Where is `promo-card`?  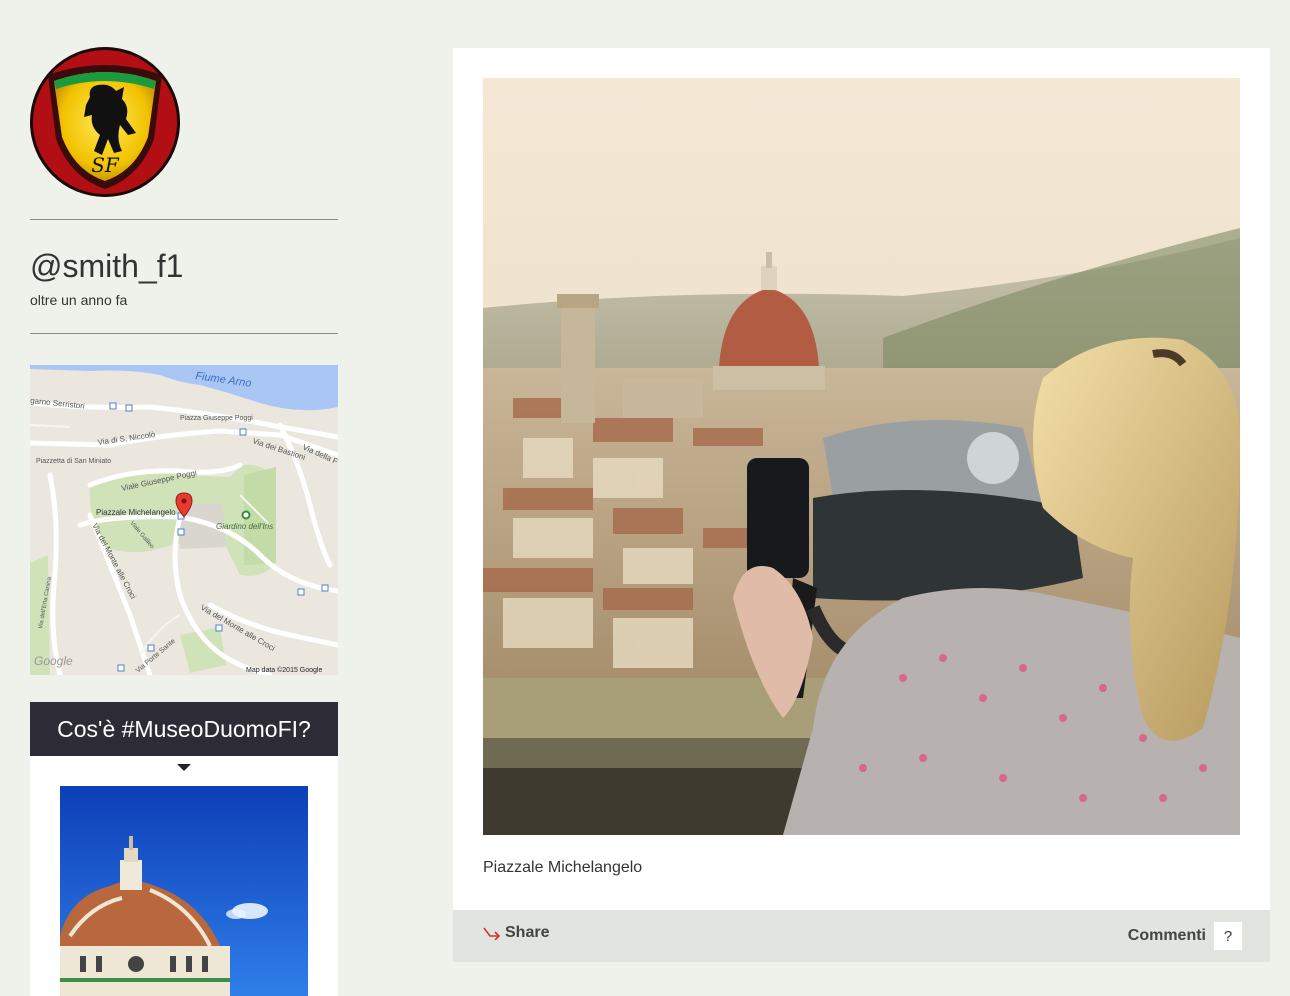
promo-card is located at coordinates (184, 876).